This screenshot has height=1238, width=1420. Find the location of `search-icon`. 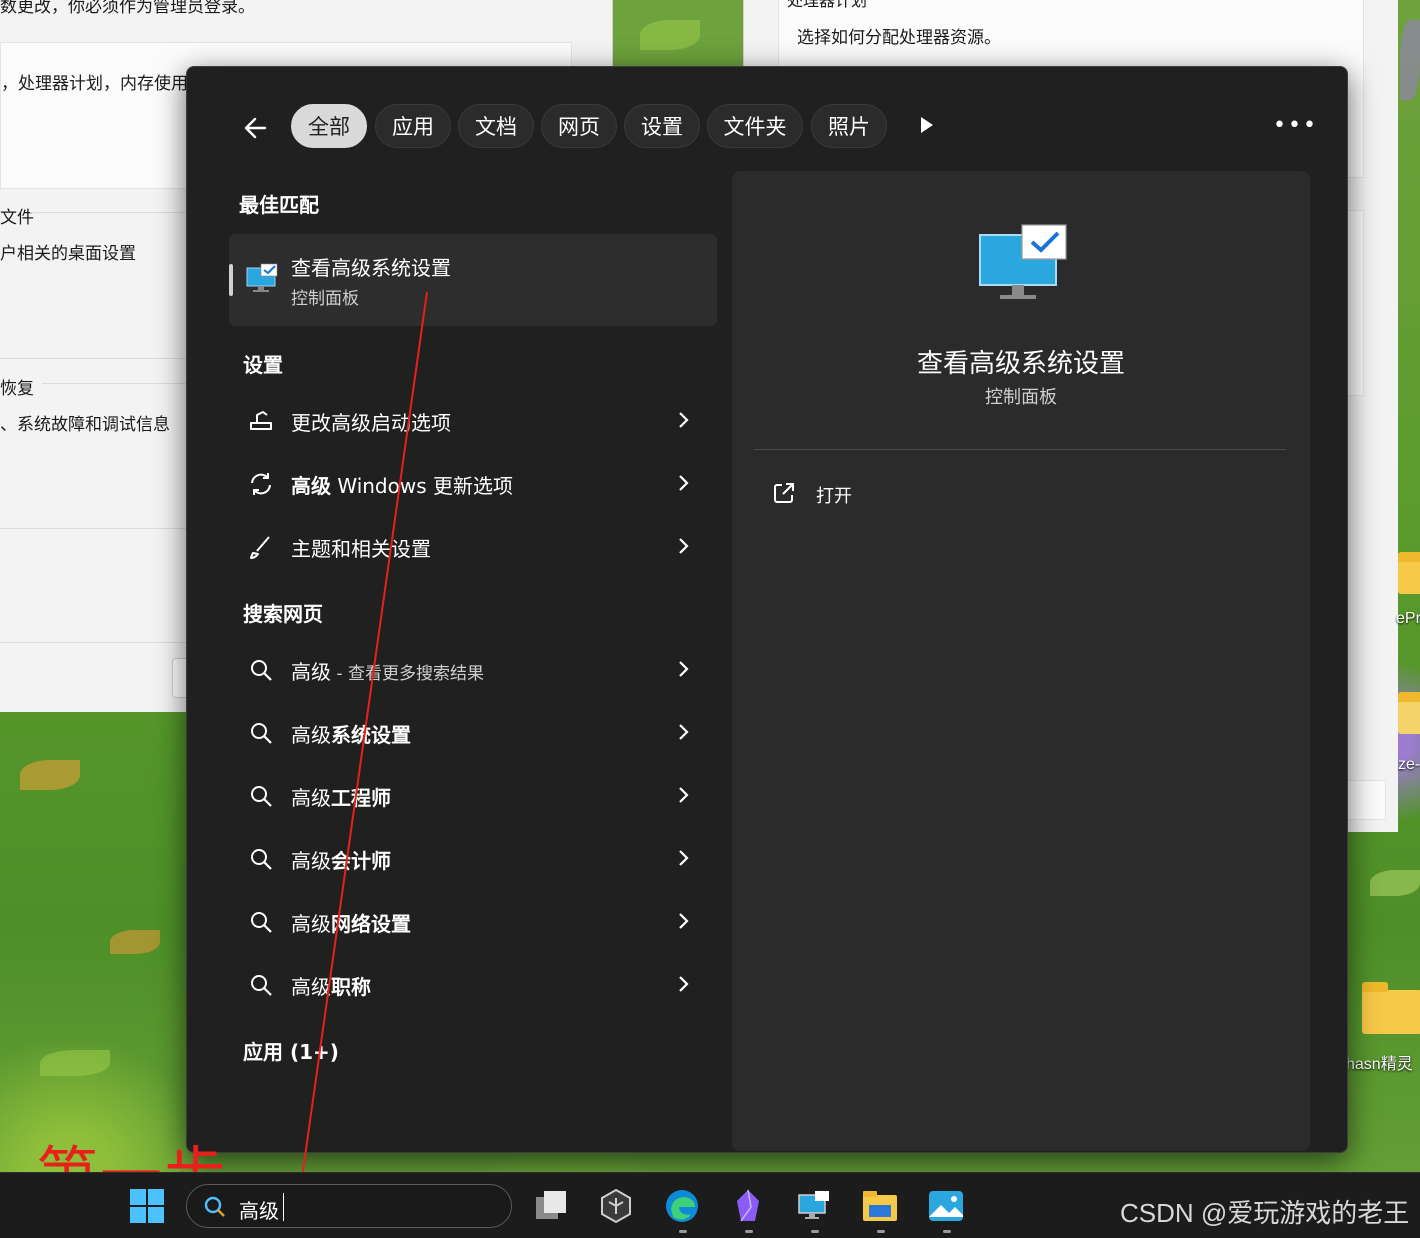

search-icon is located at coordinates (214, 1206).